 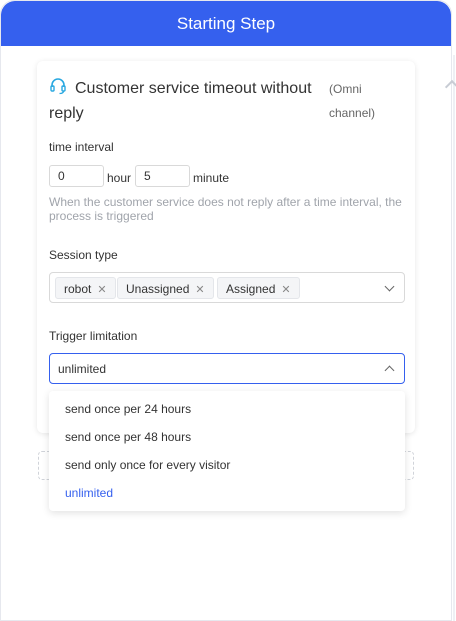 What do you see at coordinates (93, 336) in the screenshot?
I see `trigger-limitation-label: Trigger limitation` at bounding box center [93, 336].